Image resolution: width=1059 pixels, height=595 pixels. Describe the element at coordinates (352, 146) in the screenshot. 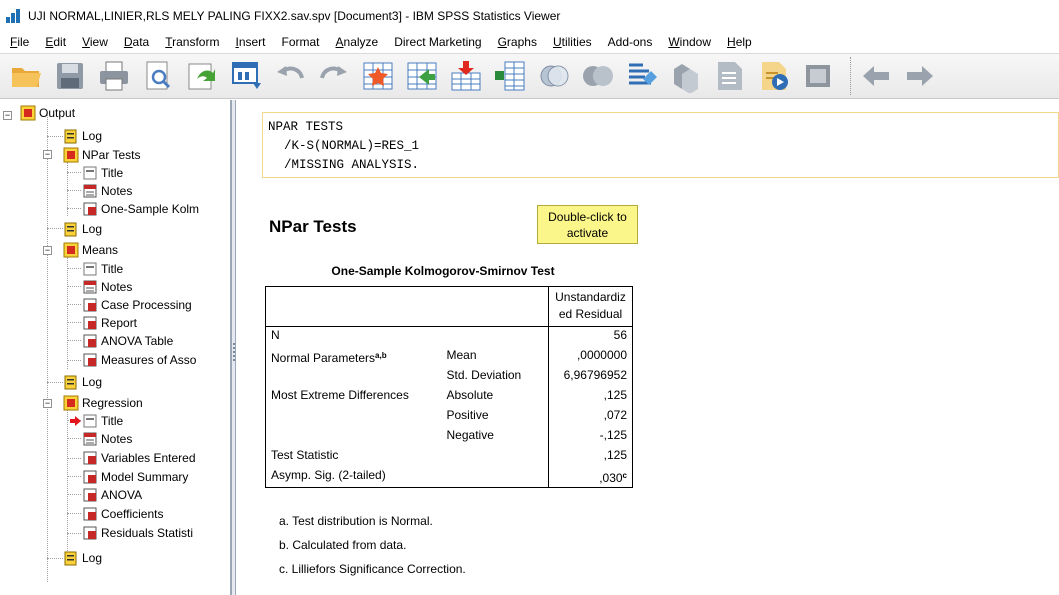

I see `syntax-line: /K-S(NORMAL)=RES_1` at that location.